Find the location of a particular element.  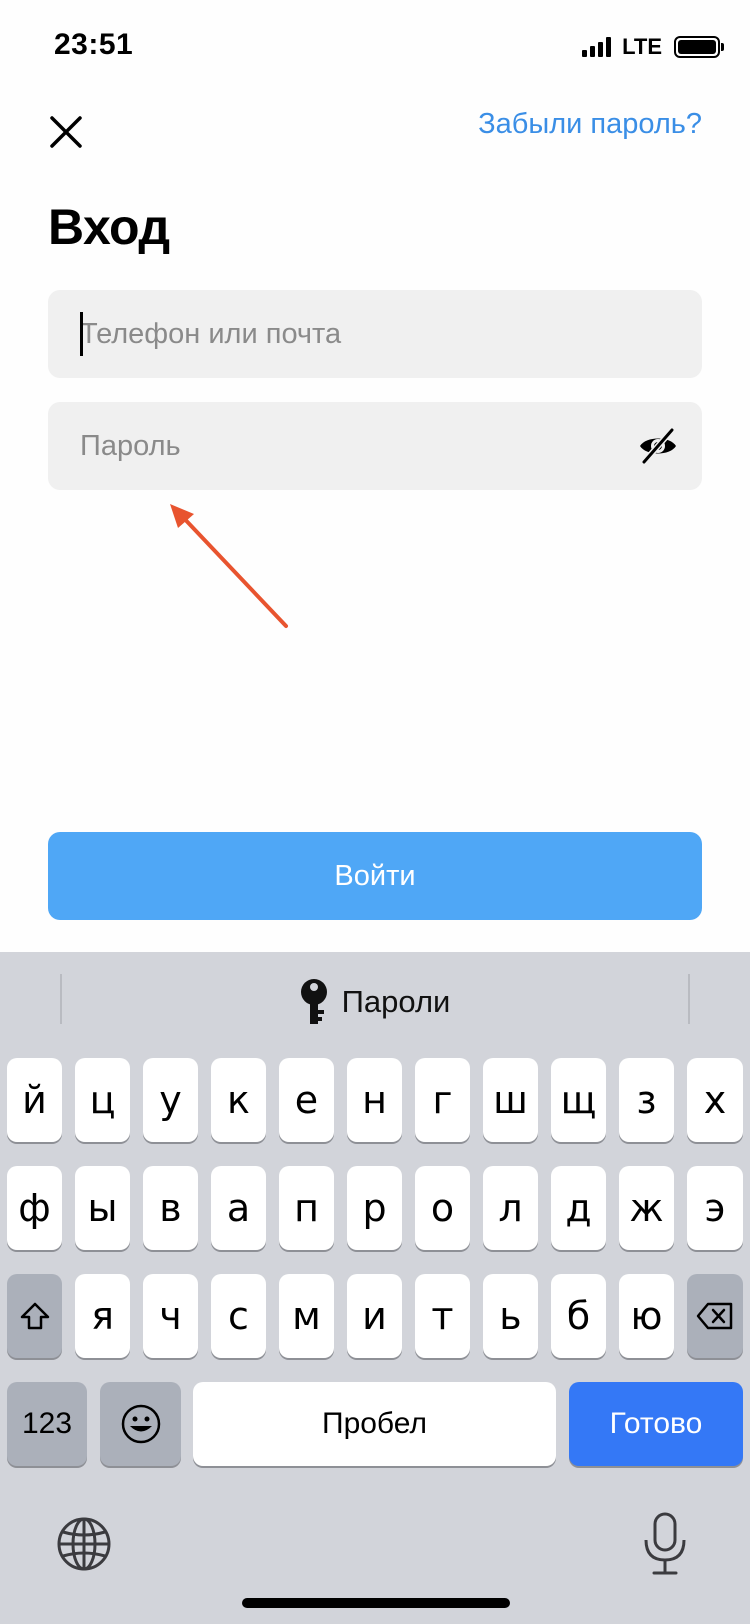

page-title: Вход is located at coordinates (109, 227).